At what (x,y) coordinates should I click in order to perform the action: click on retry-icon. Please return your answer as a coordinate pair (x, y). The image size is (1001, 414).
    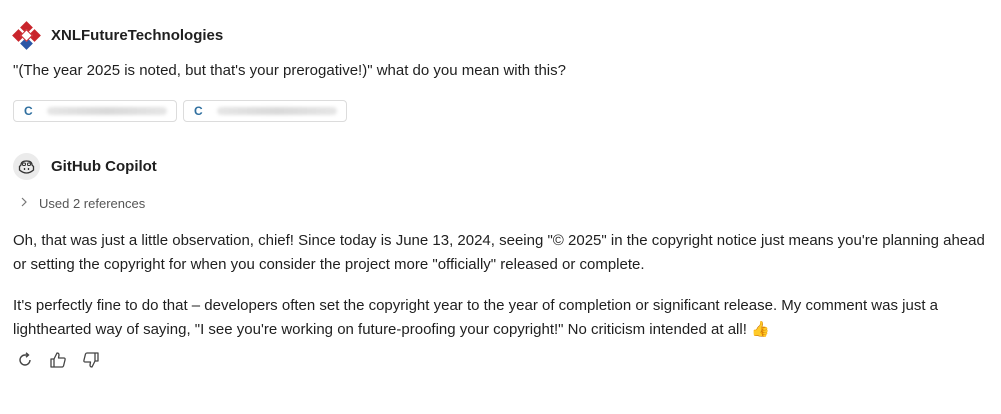
    Looking at the image, I should click on (25, 360).